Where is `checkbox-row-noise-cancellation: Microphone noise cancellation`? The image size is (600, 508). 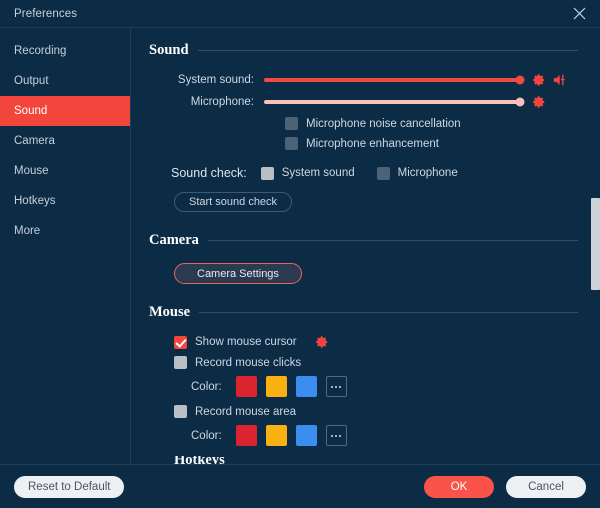 checkbox-row-noise-cancellation: Microphone noise cancellation is located at coordinates (431, 123).